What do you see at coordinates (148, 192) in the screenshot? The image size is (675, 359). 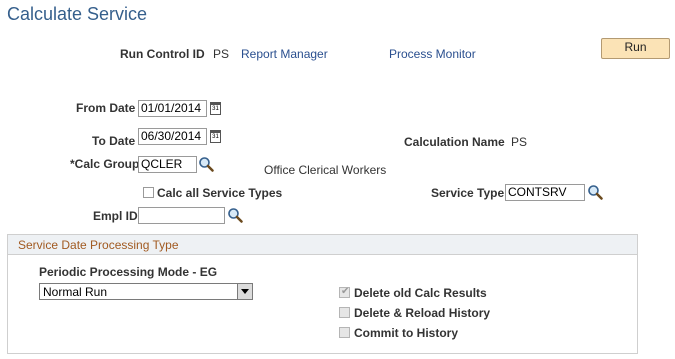 I see `calc-all-service-types-checkbox` at bounding box center [148, 192].